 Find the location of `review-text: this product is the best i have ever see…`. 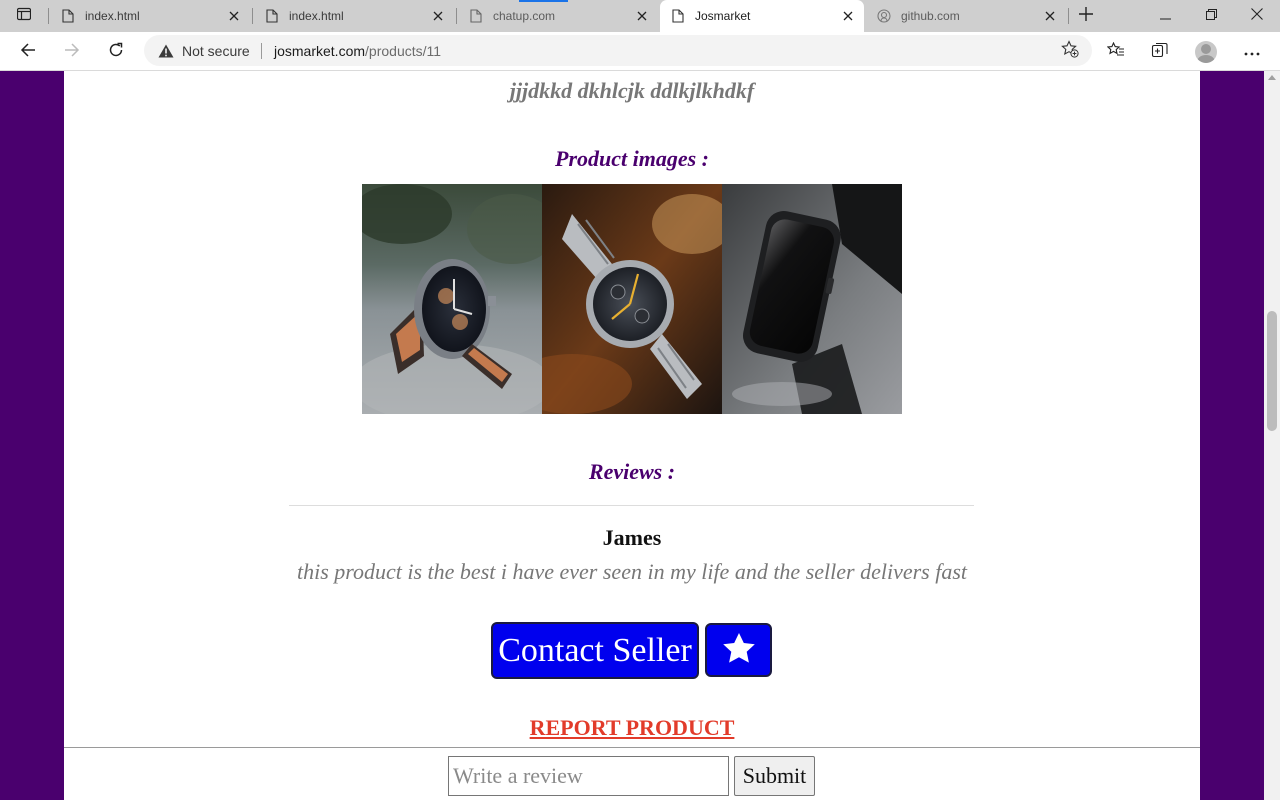

review-text: this product is the best i have ever see… is located at coordinates (632, 571).